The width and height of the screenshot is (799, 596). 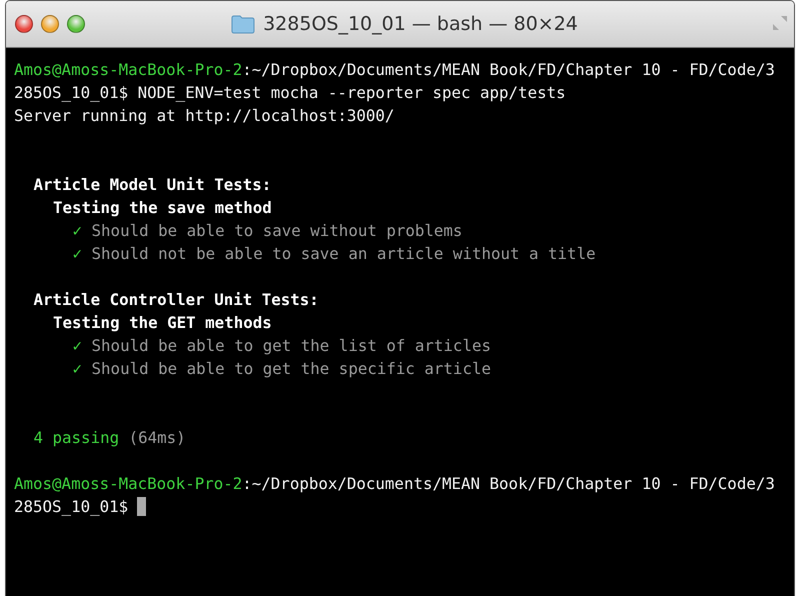 I want to click on window-title: 3285OS_10_01 — bash — 80×24, so click(x=420, y=24).